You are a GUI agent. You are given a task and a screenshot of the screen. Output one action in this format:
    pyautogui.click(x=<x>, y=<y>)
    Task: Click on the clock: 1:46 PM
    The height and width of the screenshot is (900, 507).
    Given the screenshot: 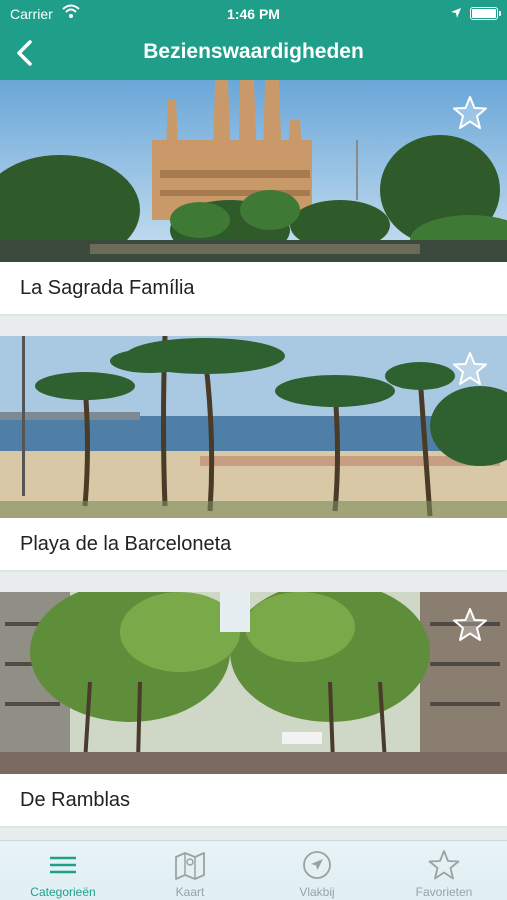 What is the action you would take?
    pyautogui.click(x=253, y=14)
    